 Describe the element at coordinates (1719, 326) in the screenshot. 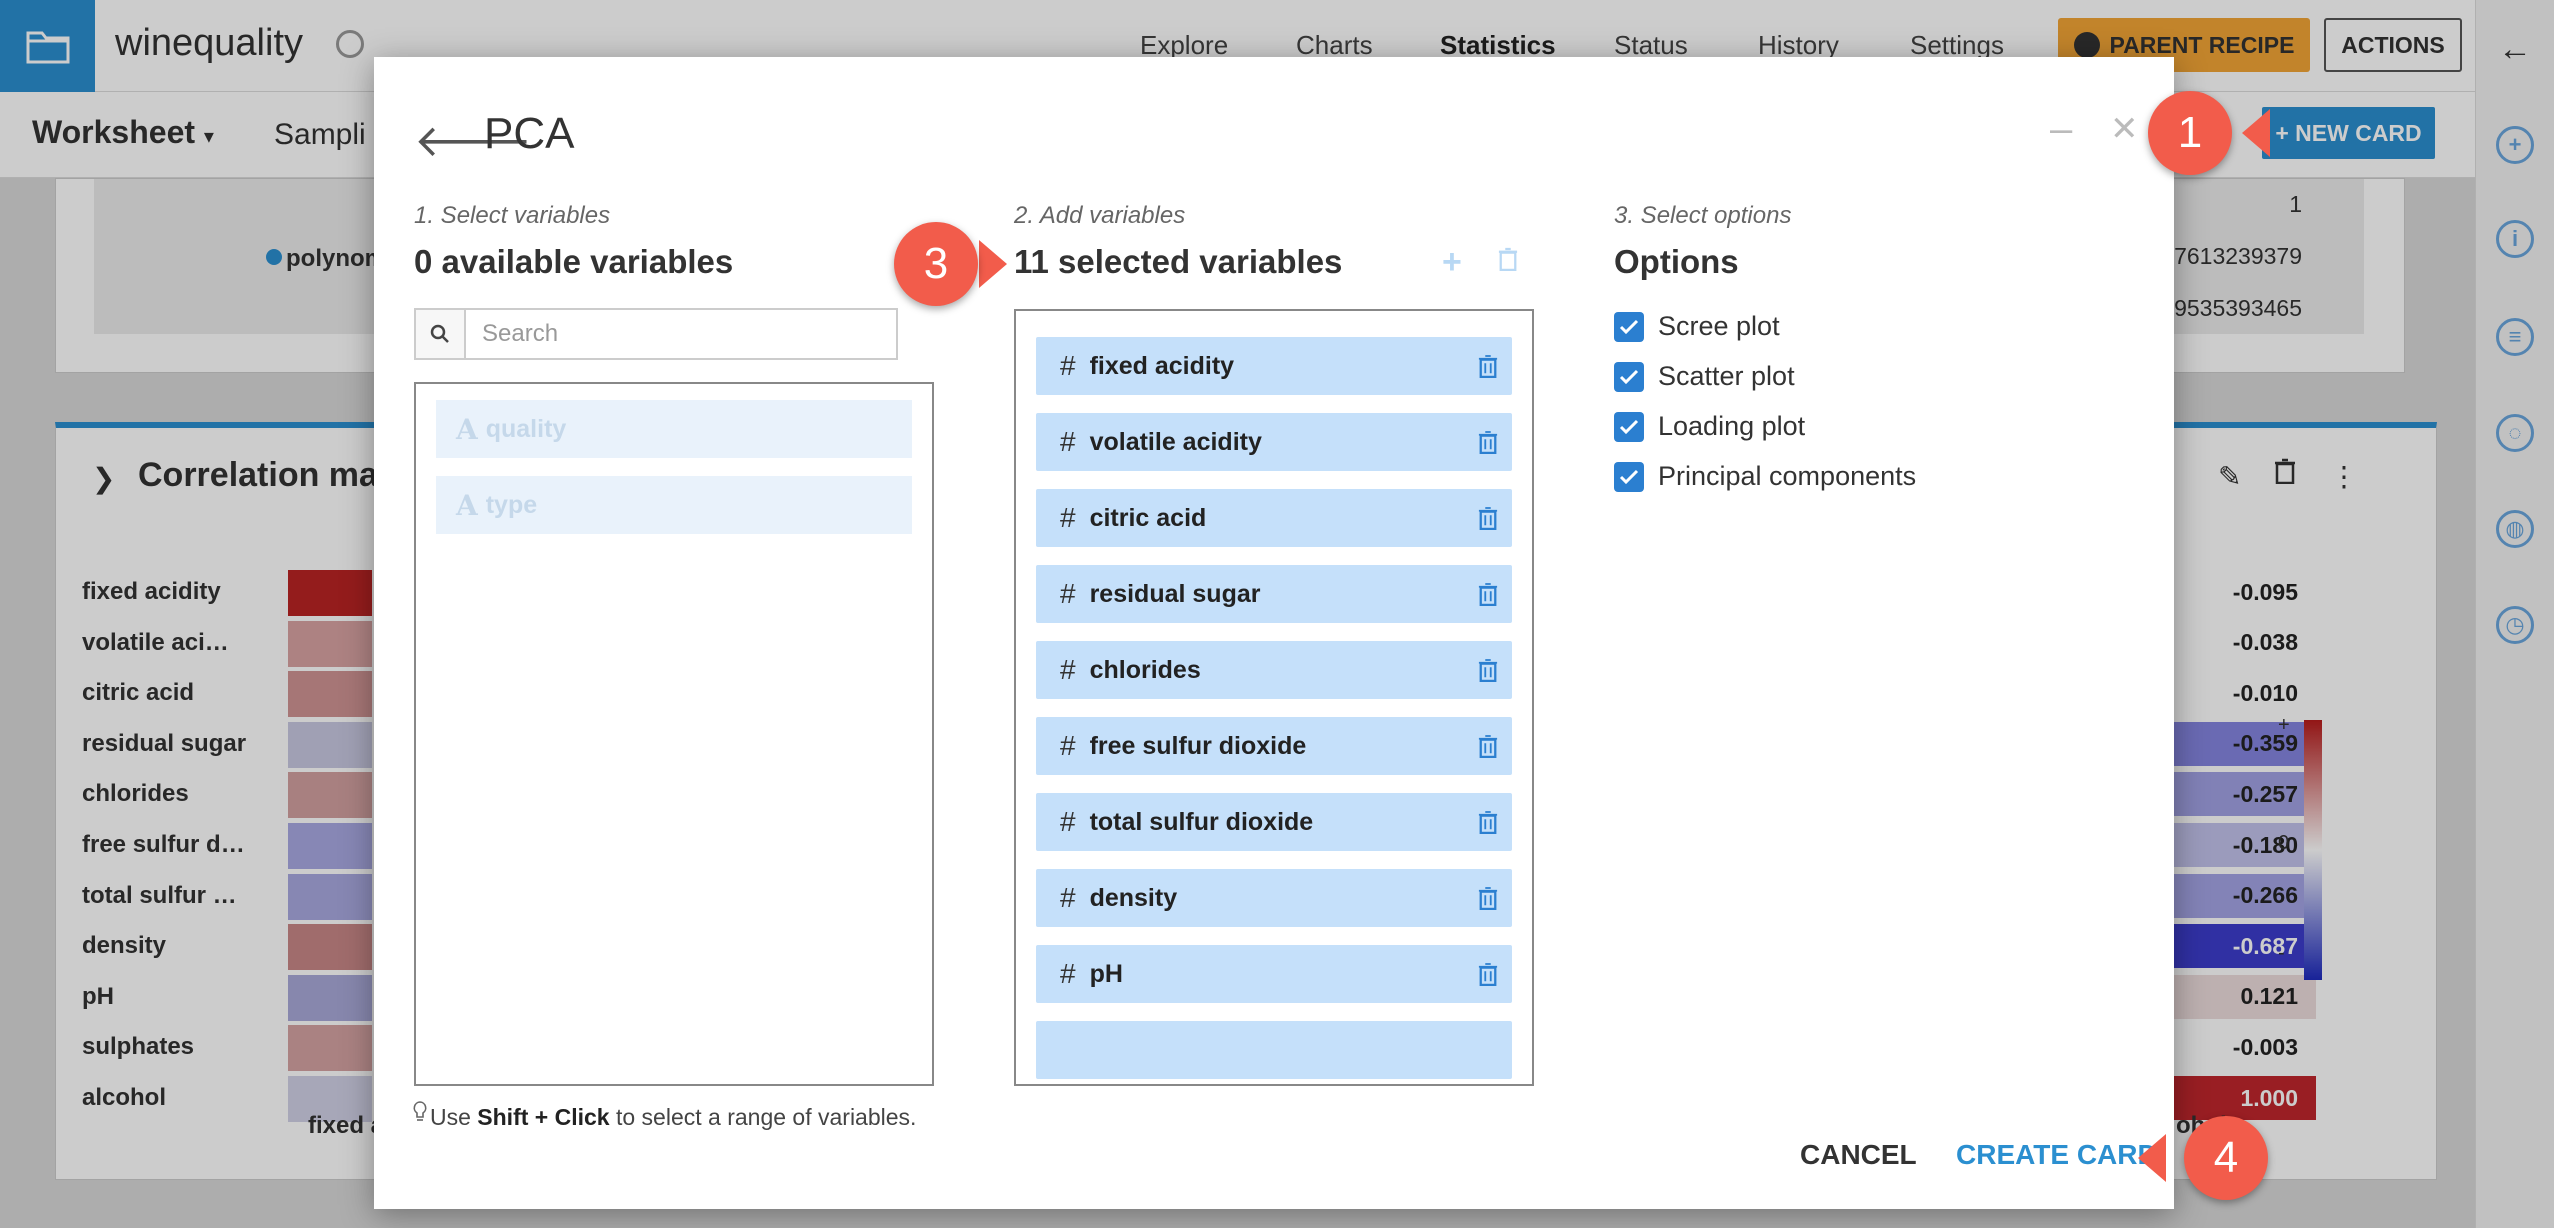

I see `option-label: Scree plot` at that location.